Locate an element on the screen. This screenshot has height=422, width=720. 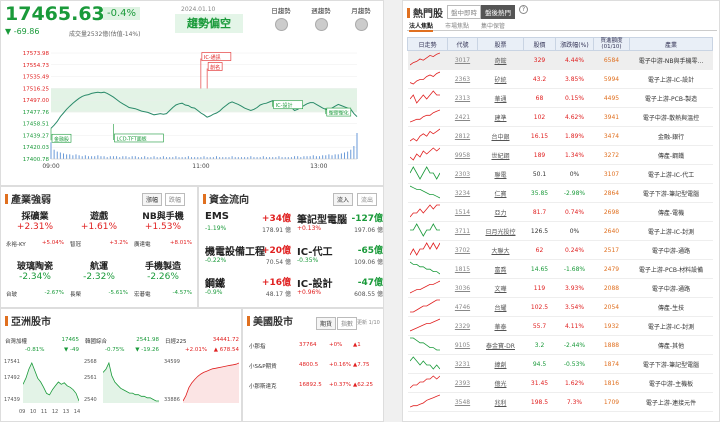
industry-fall-tab: 跌幅 is located at coordinates (175, 199).